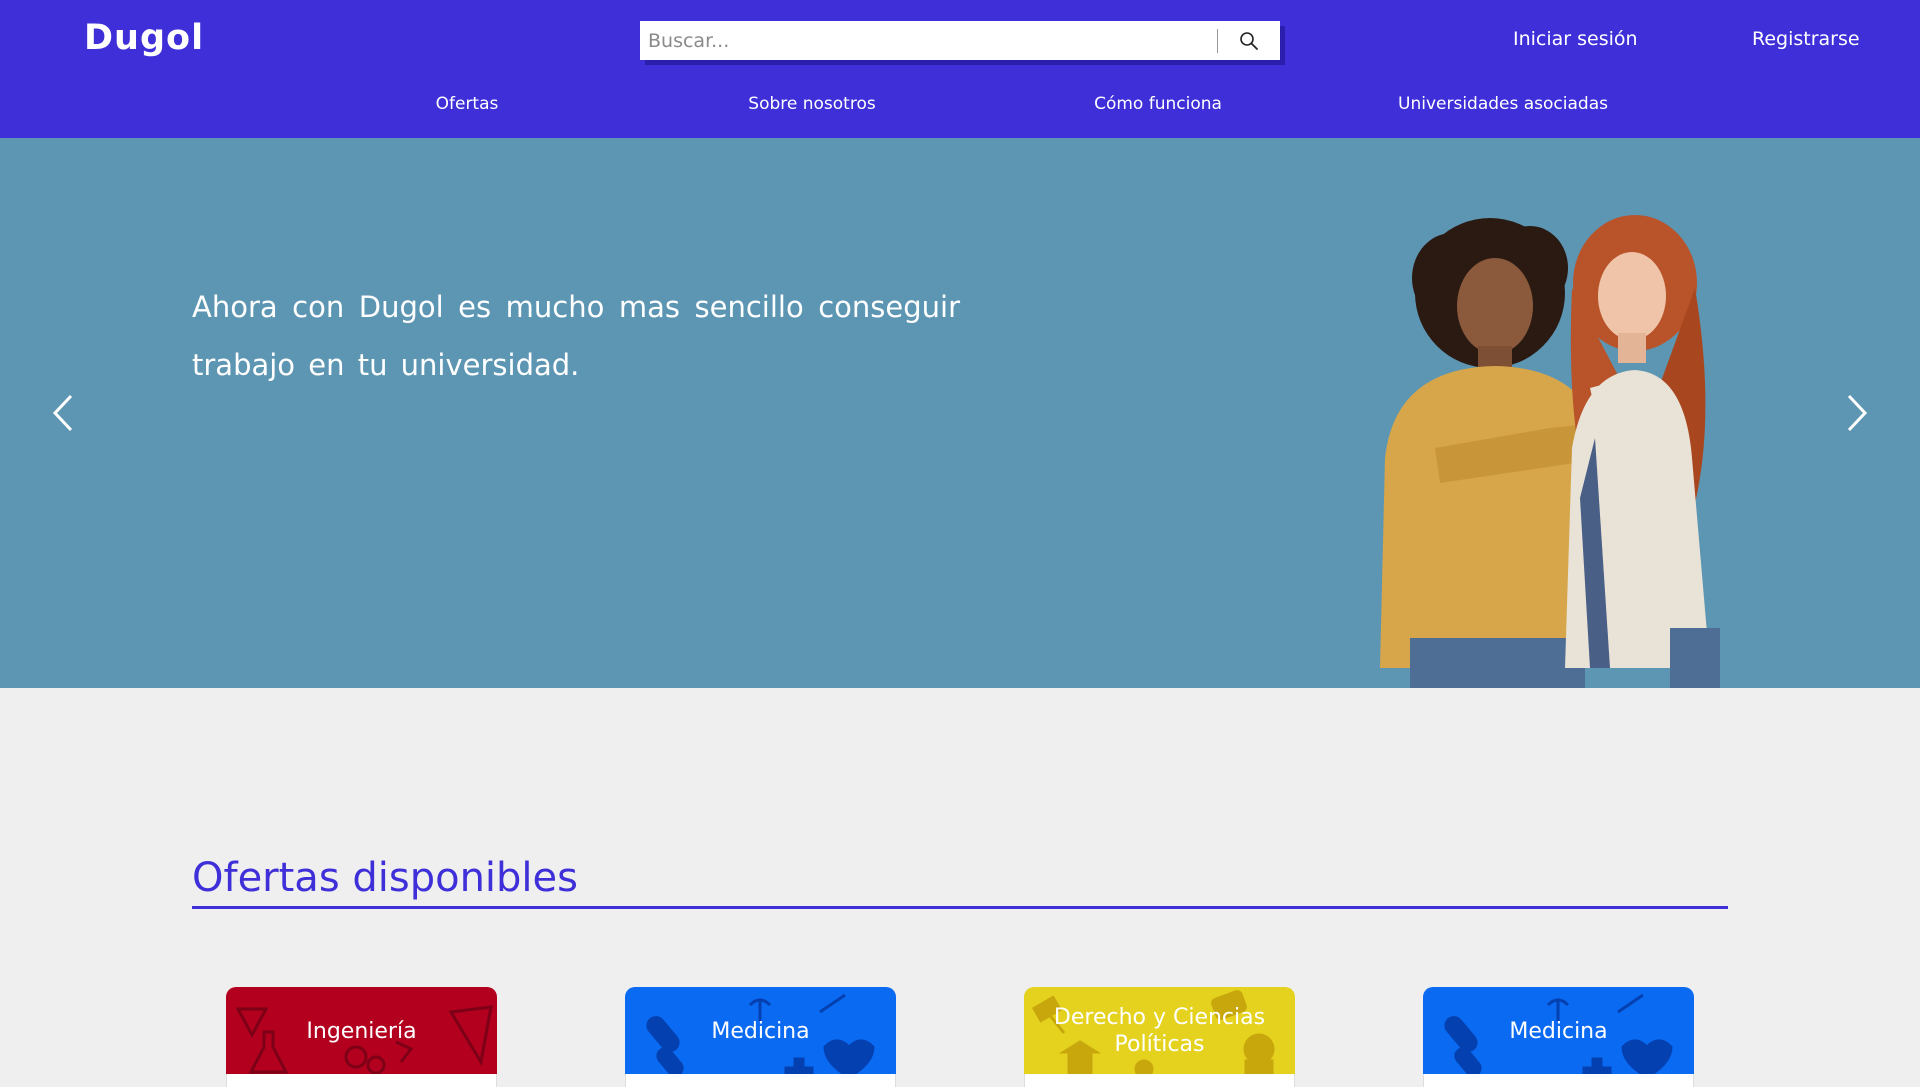 The height and width of the screenshot is (1087, 1920). What do you see at coordinates (1503, 104) in the screenshot?
I see `nav-item-universidades: Universidades asociadas` at bounding box center [1503, 104].